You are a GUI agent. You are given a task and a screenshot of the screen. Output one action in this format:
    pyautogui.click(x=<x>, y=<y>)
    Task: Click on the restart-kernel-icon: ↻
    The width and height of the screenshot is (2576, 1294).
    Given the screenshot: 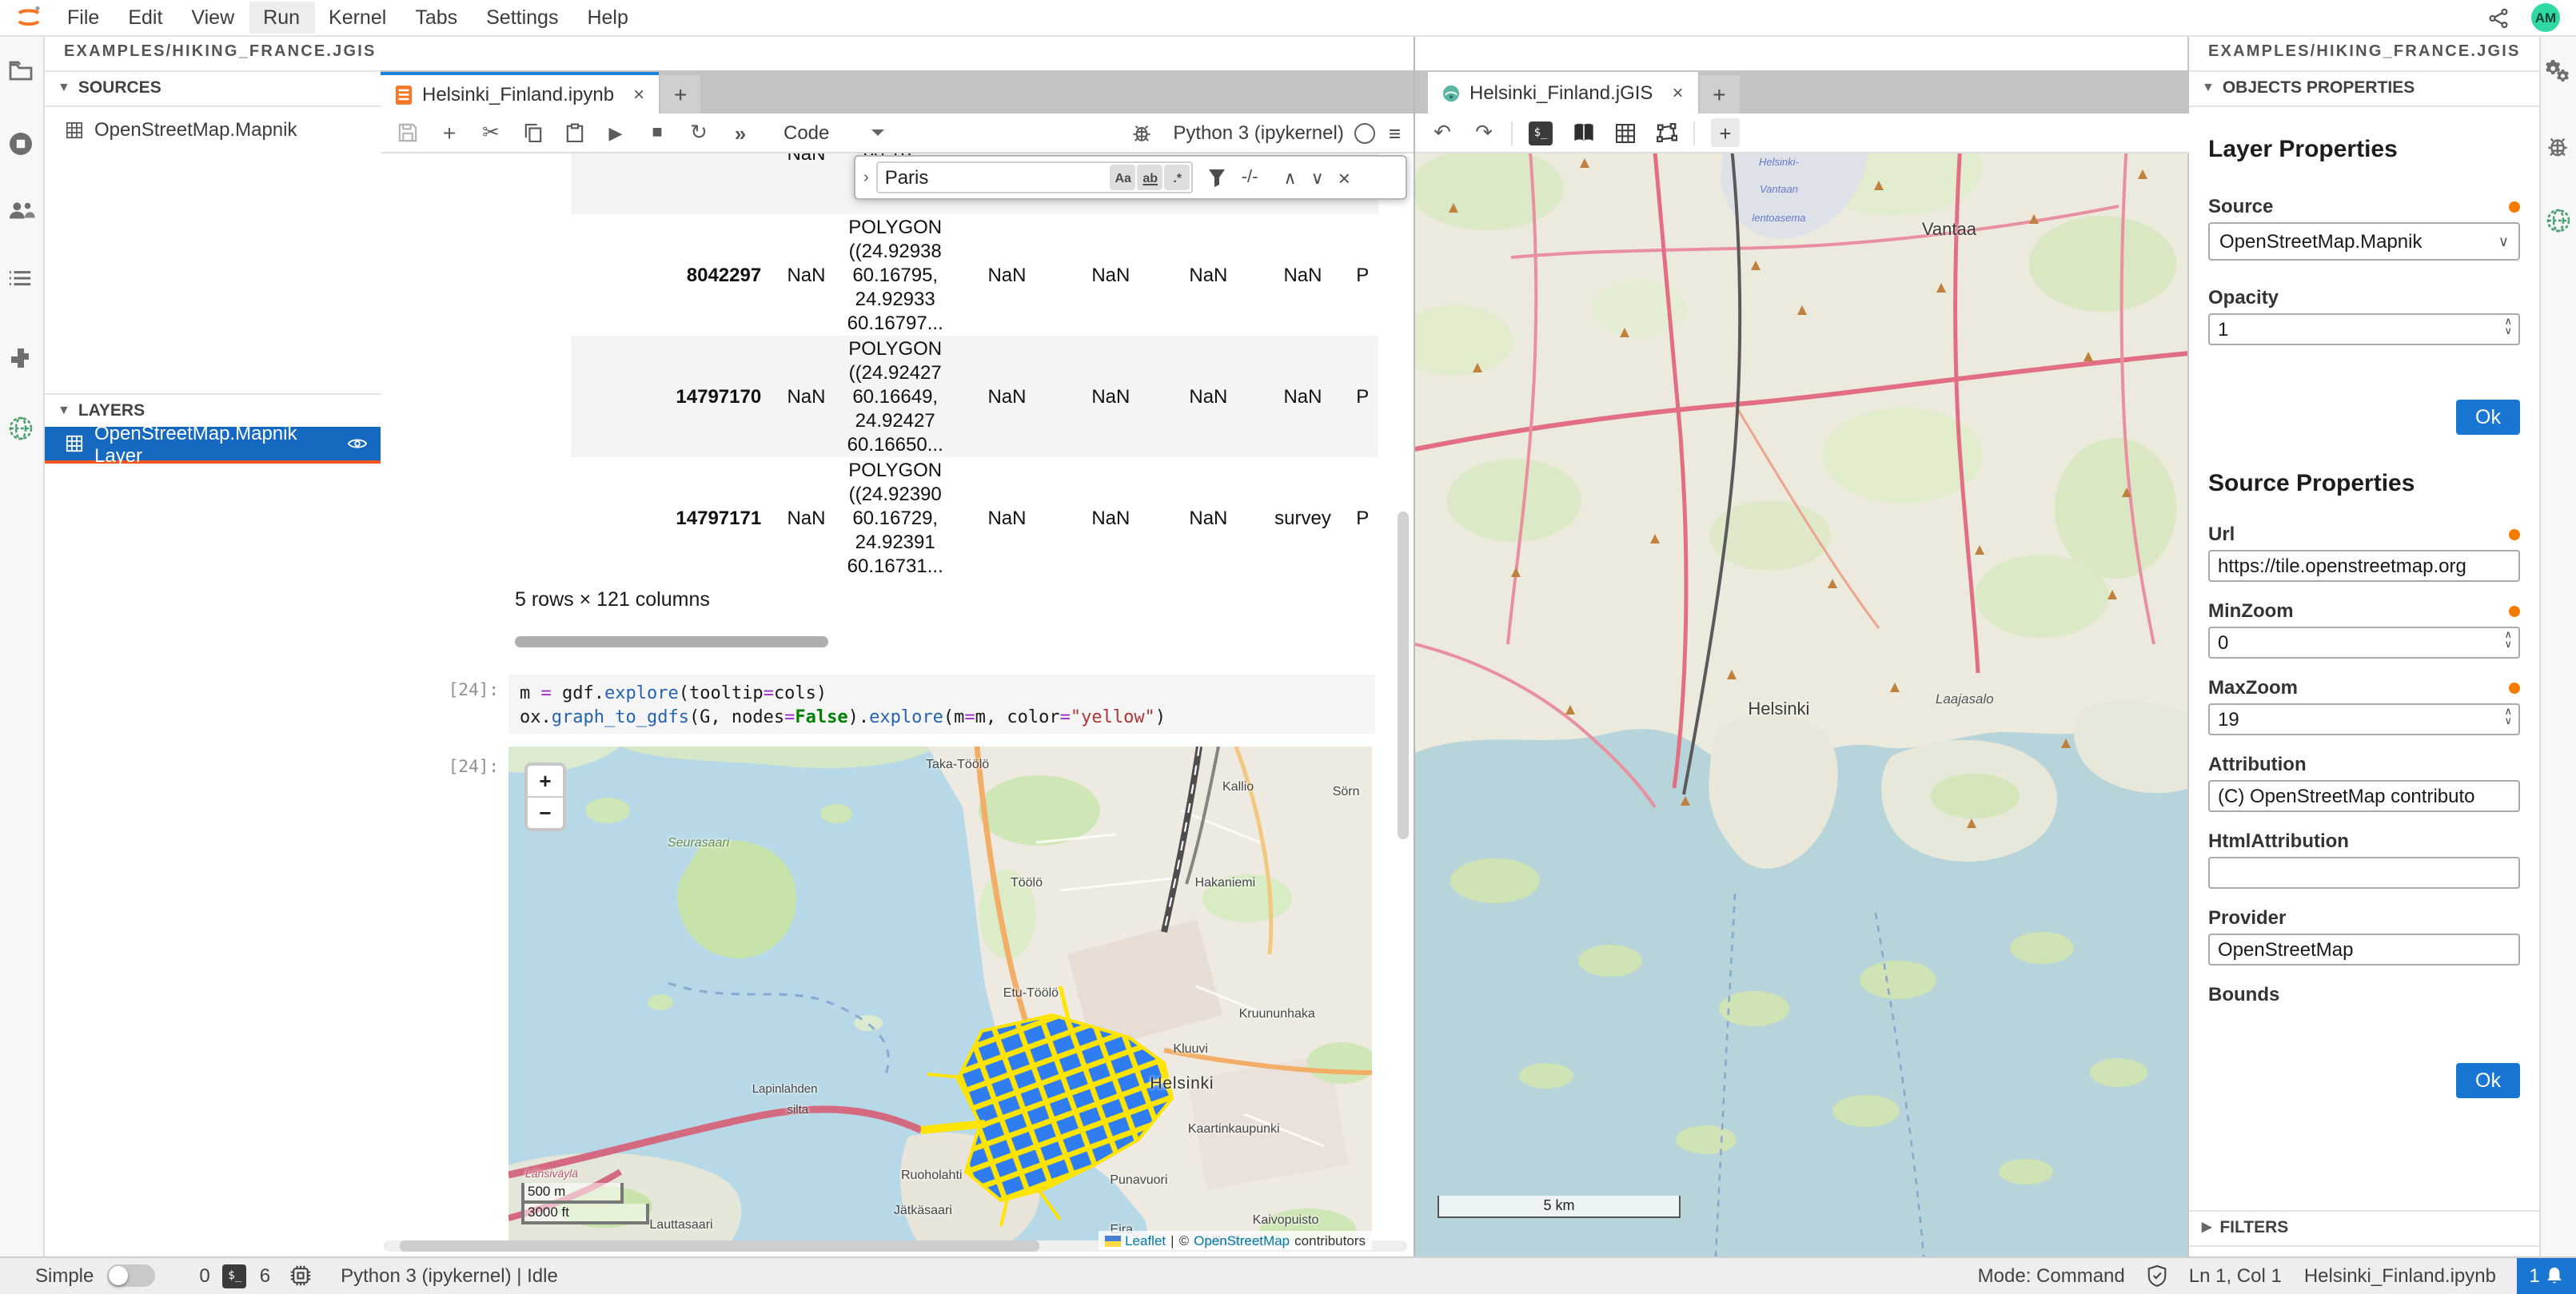 What is the action you would take?
    pyautogui.click(x=699, y=132)
    